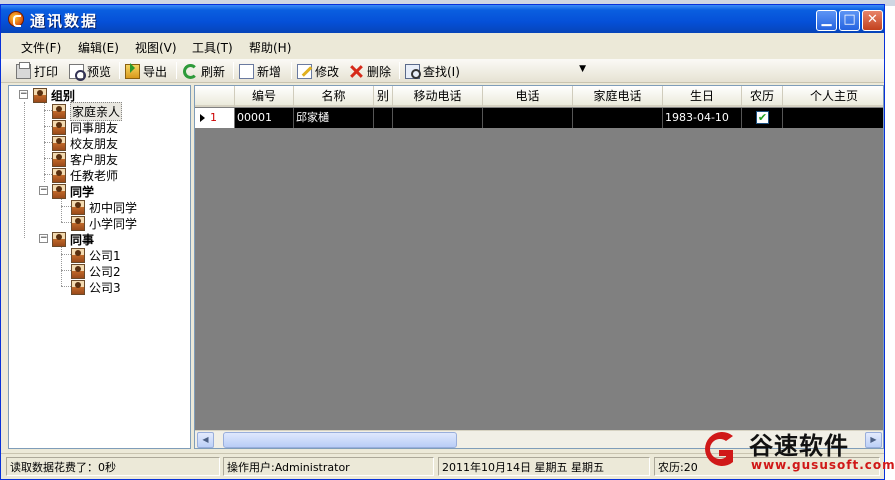  I want to click on tree-item-colleagues: 同事, so click(73, 239).